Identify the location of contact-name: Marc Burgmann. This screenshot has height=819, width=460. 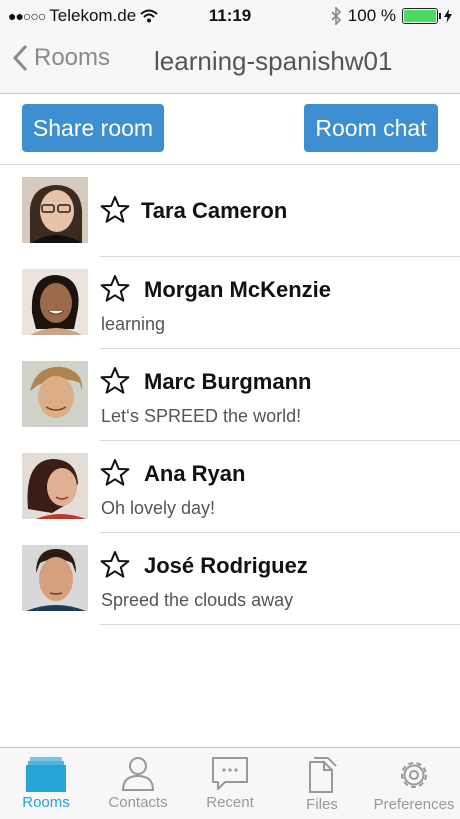
(228, 381).